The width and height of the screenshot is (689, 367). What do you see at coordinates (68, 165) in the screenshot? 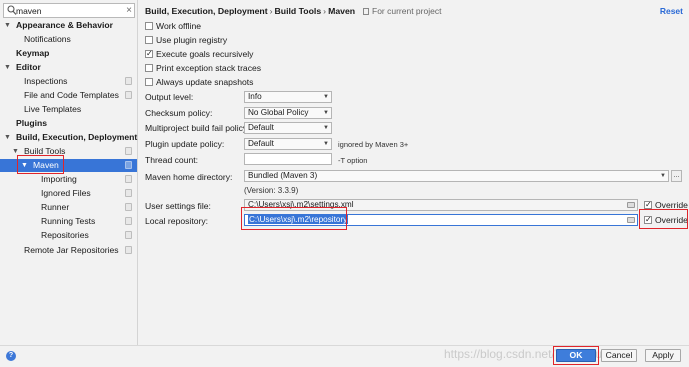
I see `tree-item-maven: ▼ Maven` at bounding box center [68, 165].